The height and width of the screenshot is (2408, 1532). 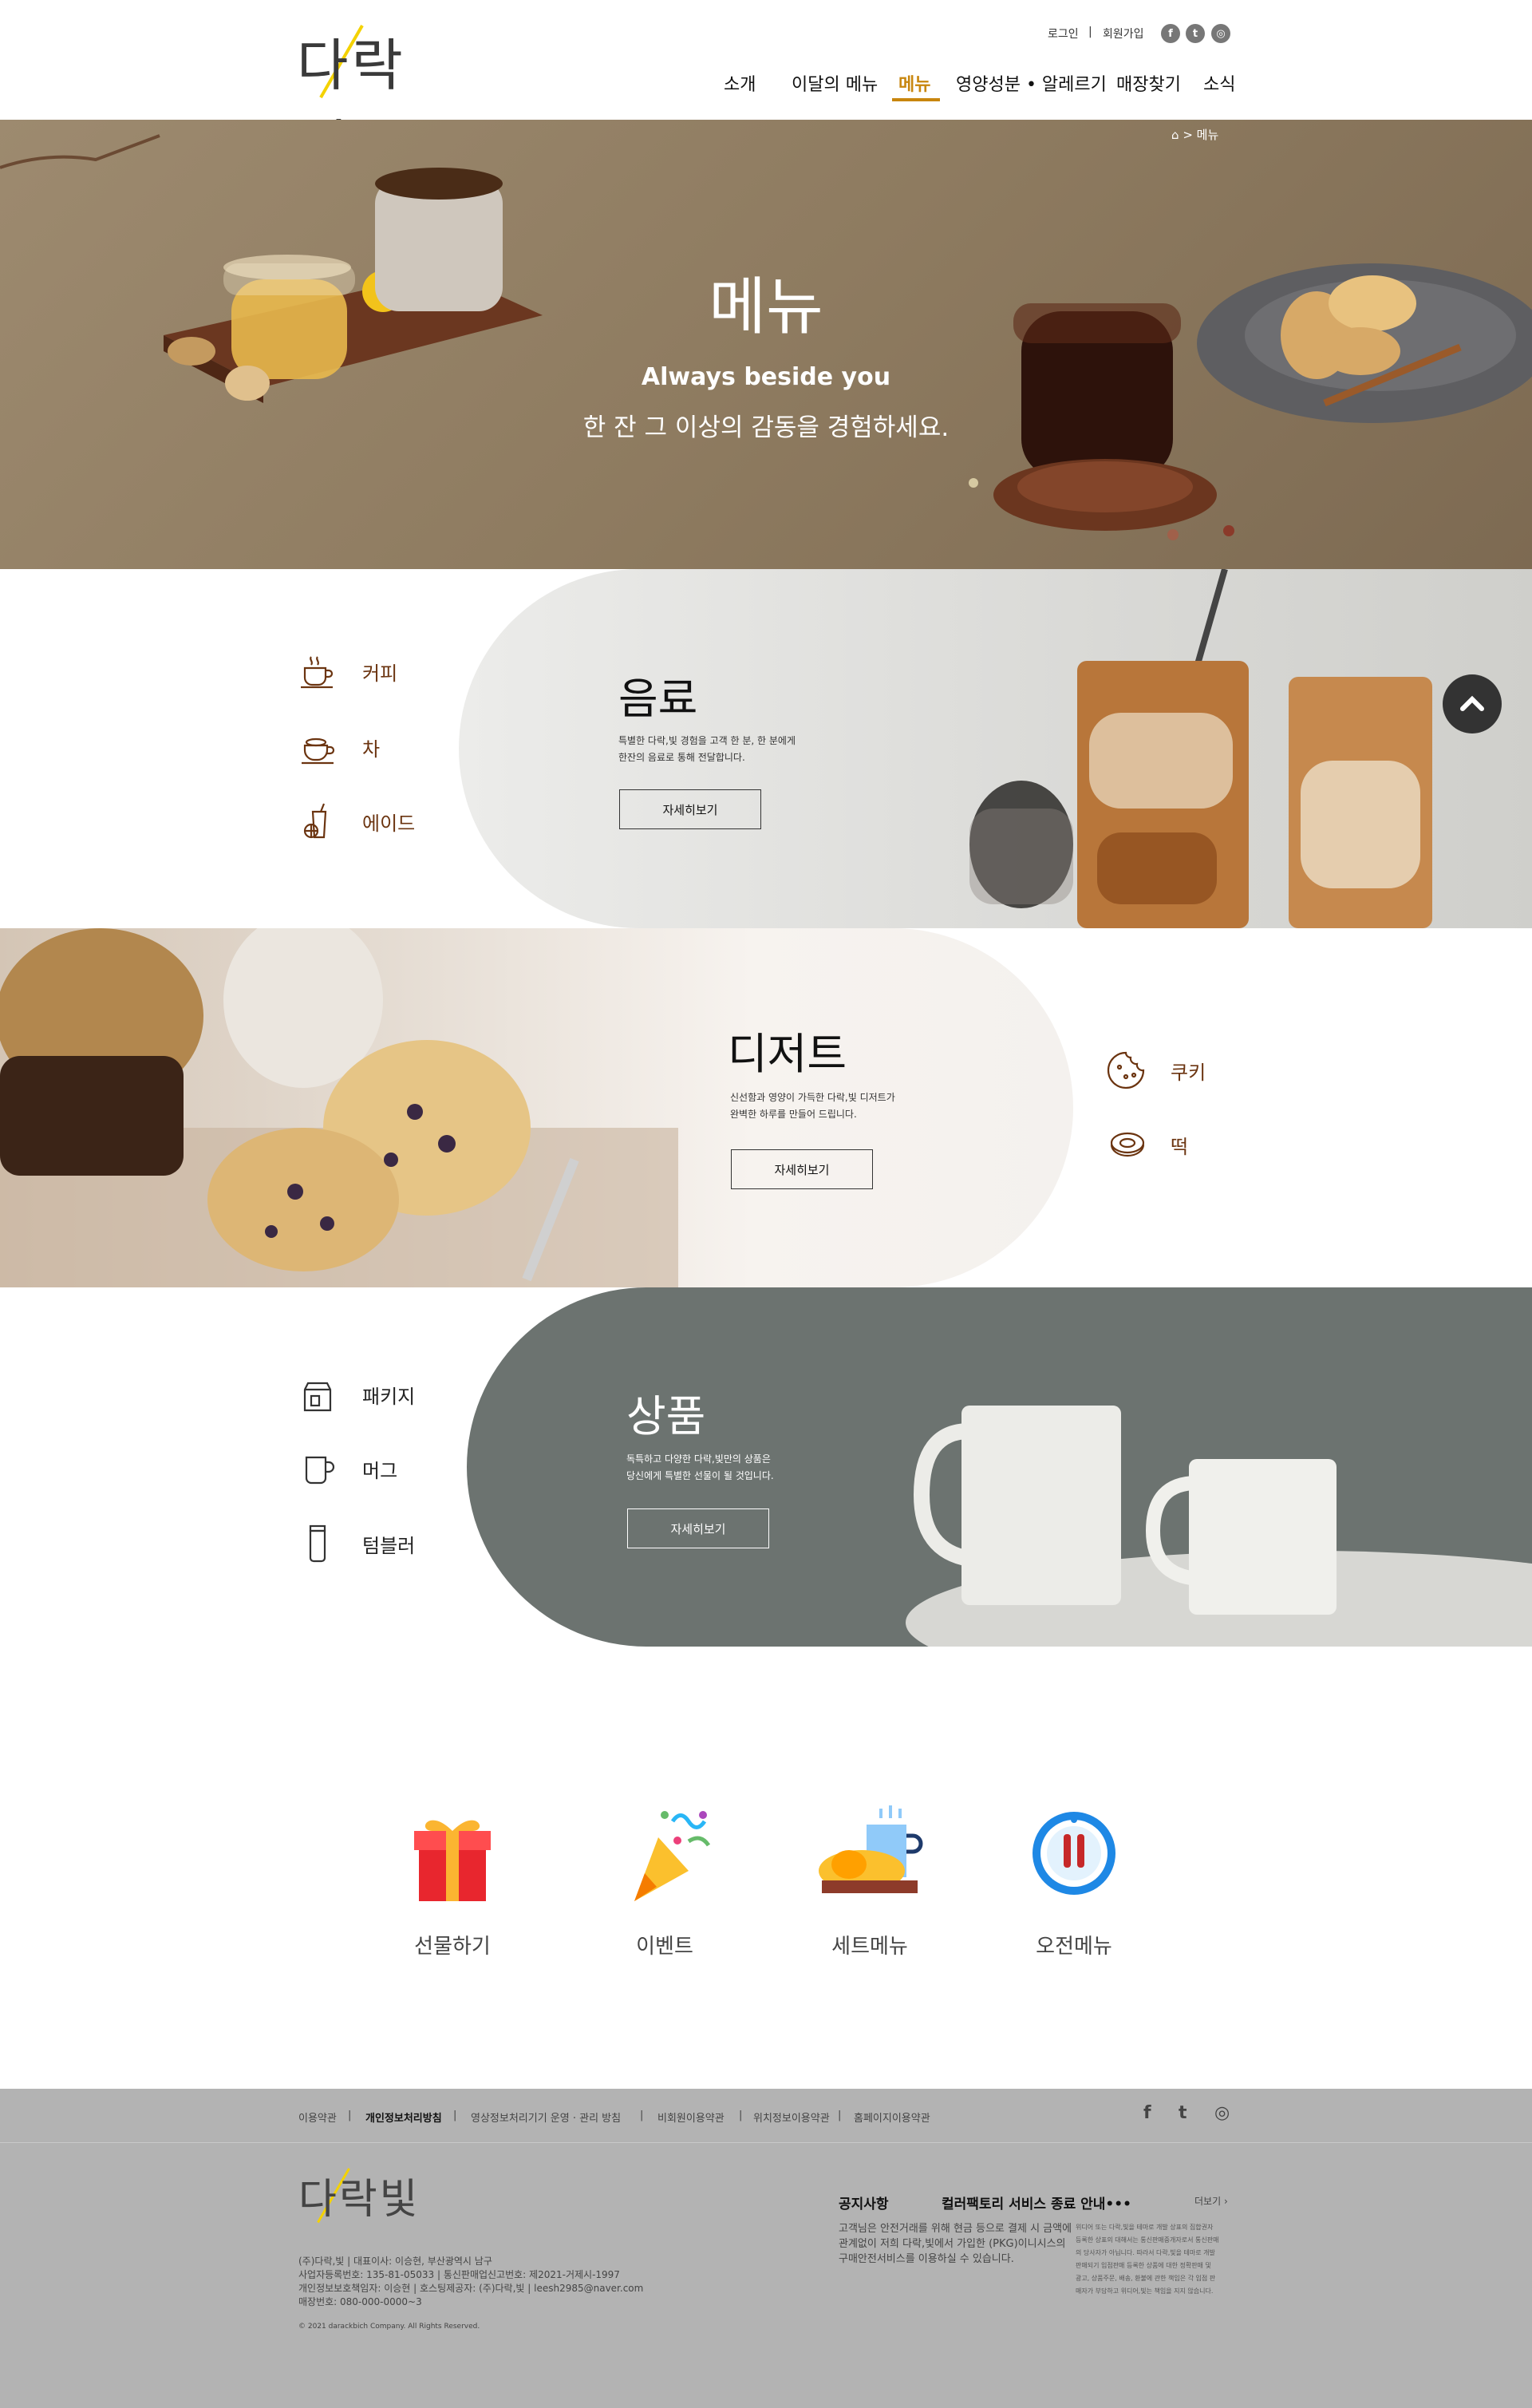 What do you see at coordinates (813, 1106) in the screenshot?
I see `section-description: 신선함과 영양이 가득한 다락,빛 디저트가 완벽한 하루를 만들어 드립니다.` at bounding box center [813, 1106].